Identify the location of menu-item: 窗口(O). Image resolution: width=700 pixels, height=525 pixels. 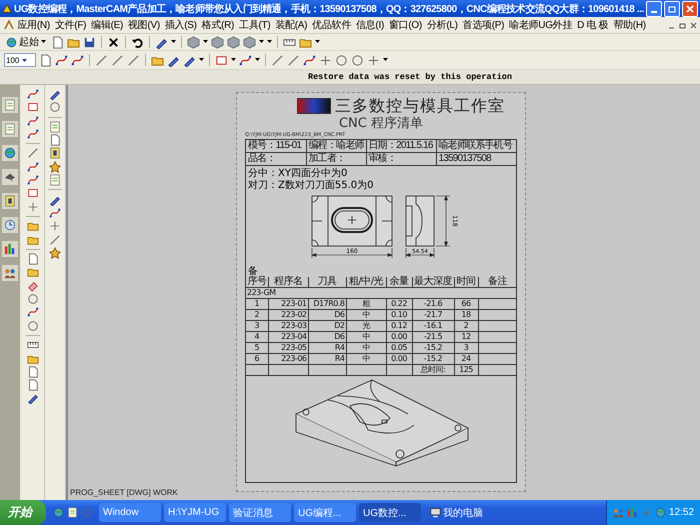
(405, 25).